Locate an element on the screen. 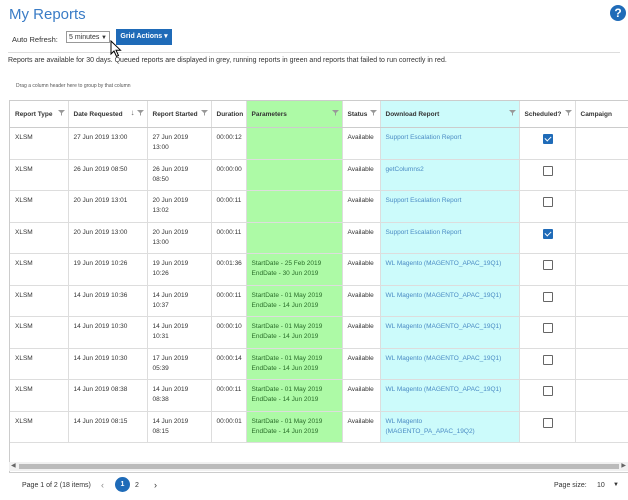 The height and width of the screenshot is (500, 628). grid-actions-button: Grid Actions ▾ is located at coordinates (144, 37).